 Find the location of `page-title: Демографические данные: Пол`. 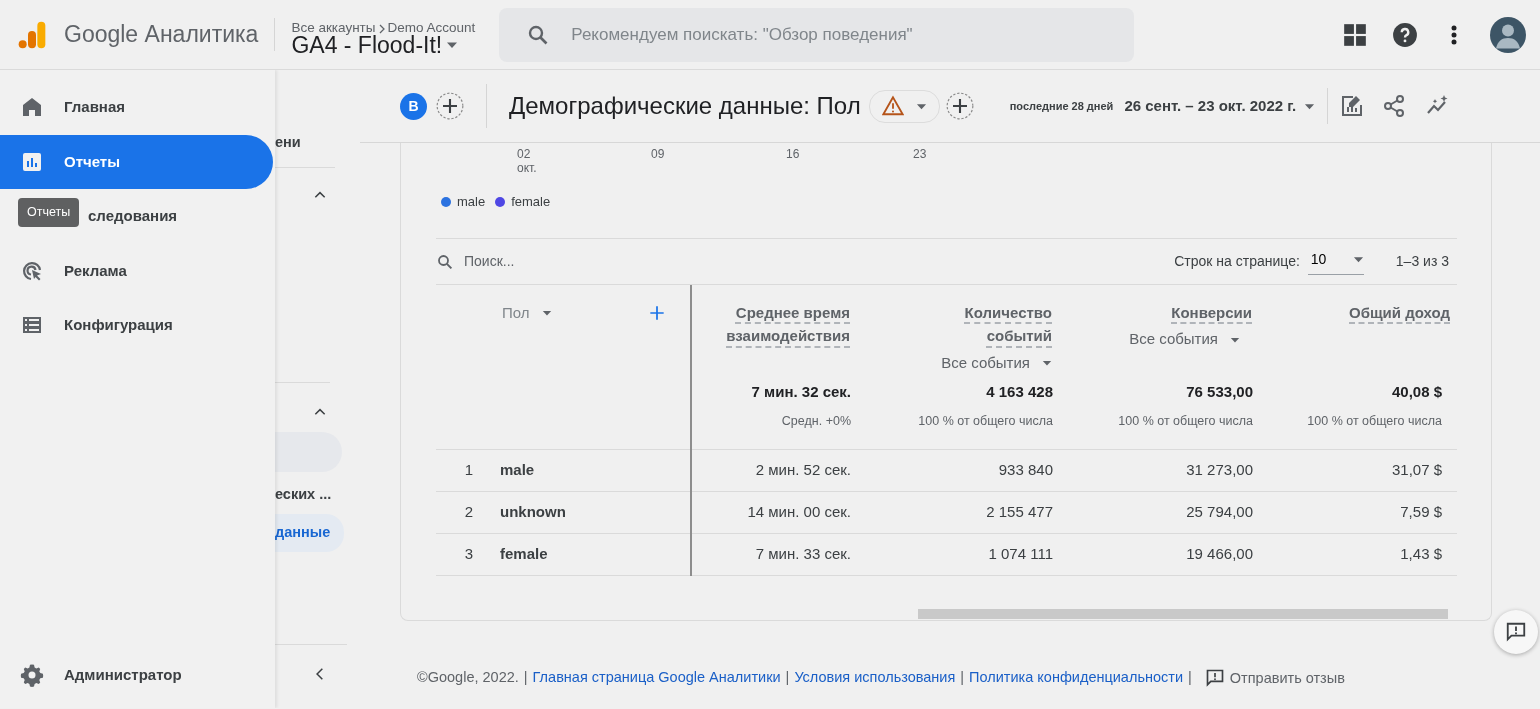

page-title: Демографические данные: Пол is located at coordinates (685, 106).